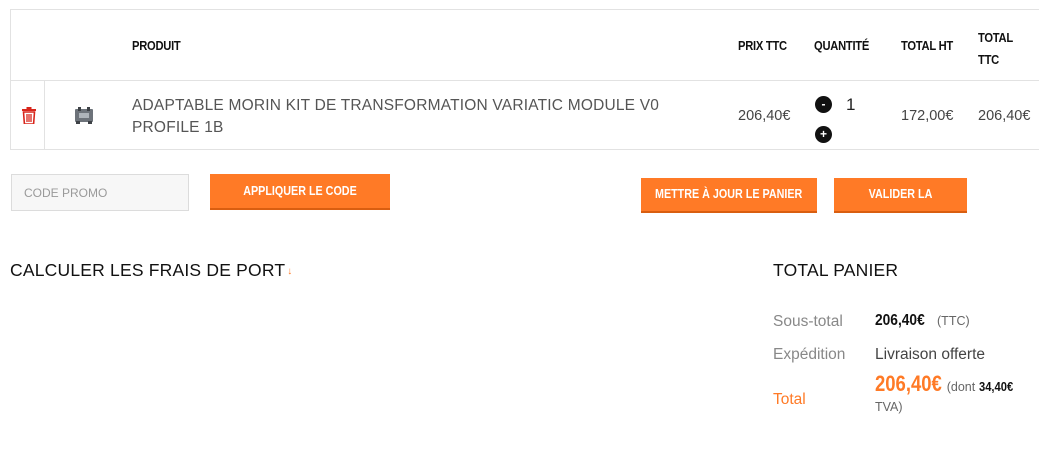  Describe the element at coordinates (762, 45) in the screenshot. I see `header-price-ttc: PRIX TTC` at that location.